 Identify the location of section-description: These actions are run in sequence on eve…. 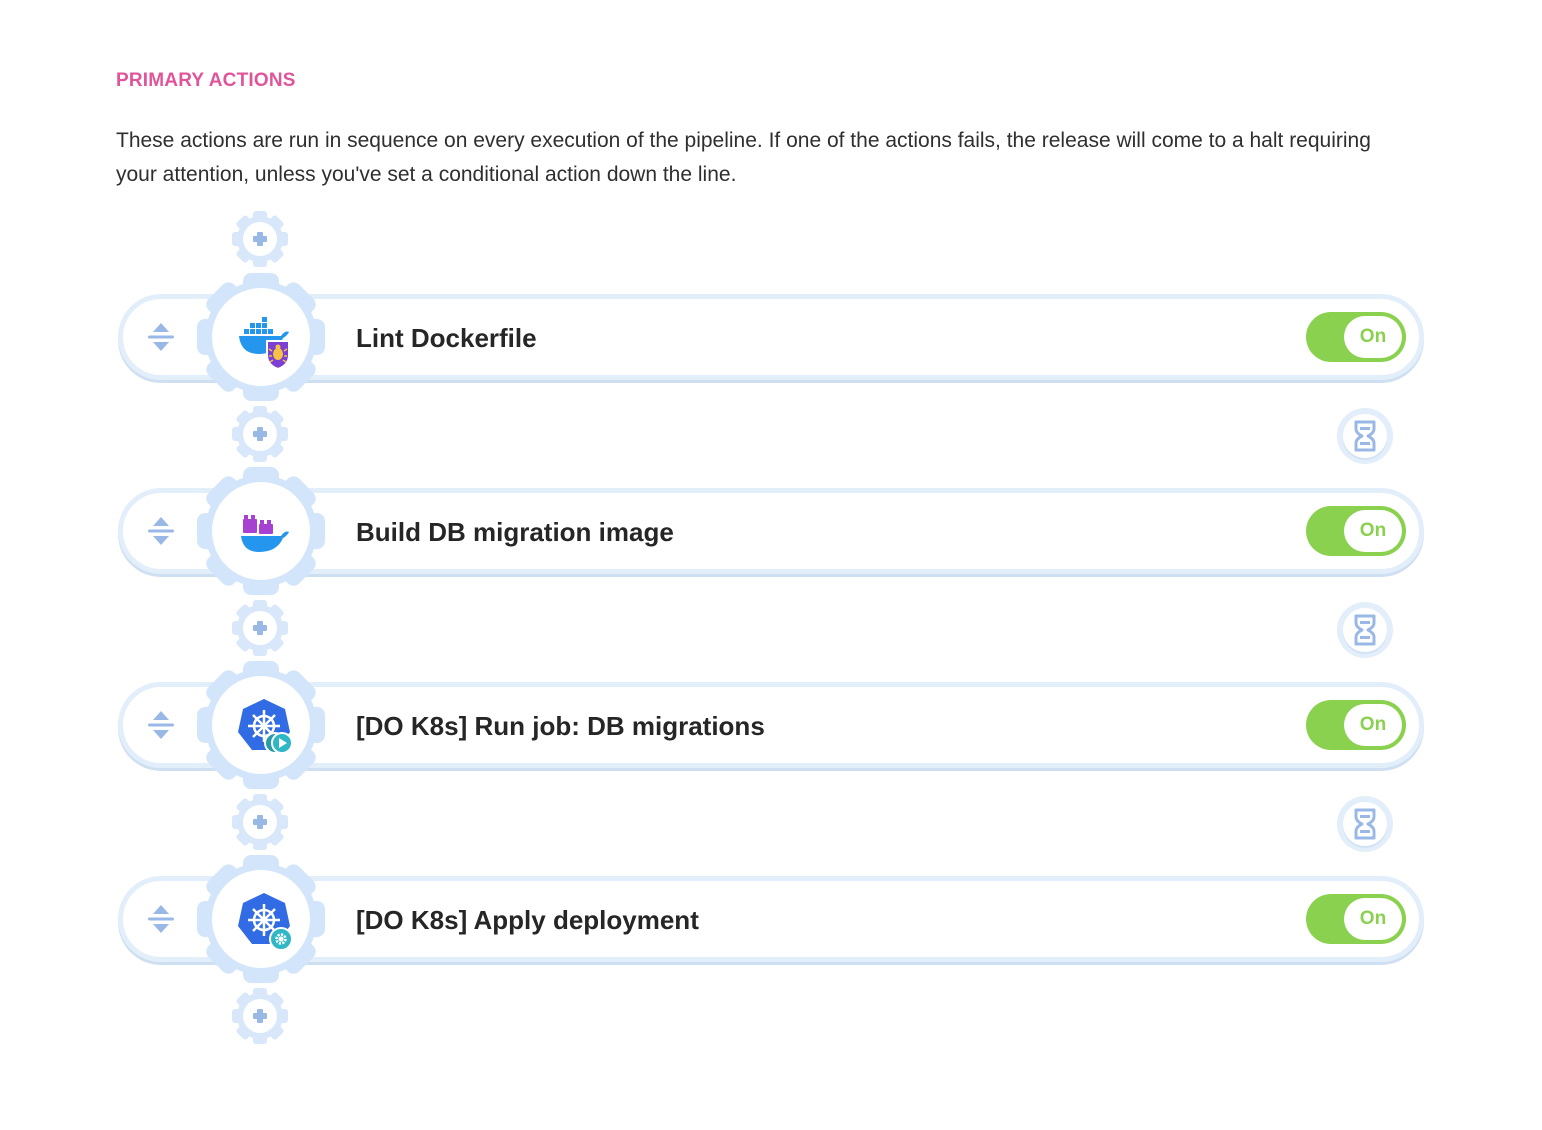
(743, 157).